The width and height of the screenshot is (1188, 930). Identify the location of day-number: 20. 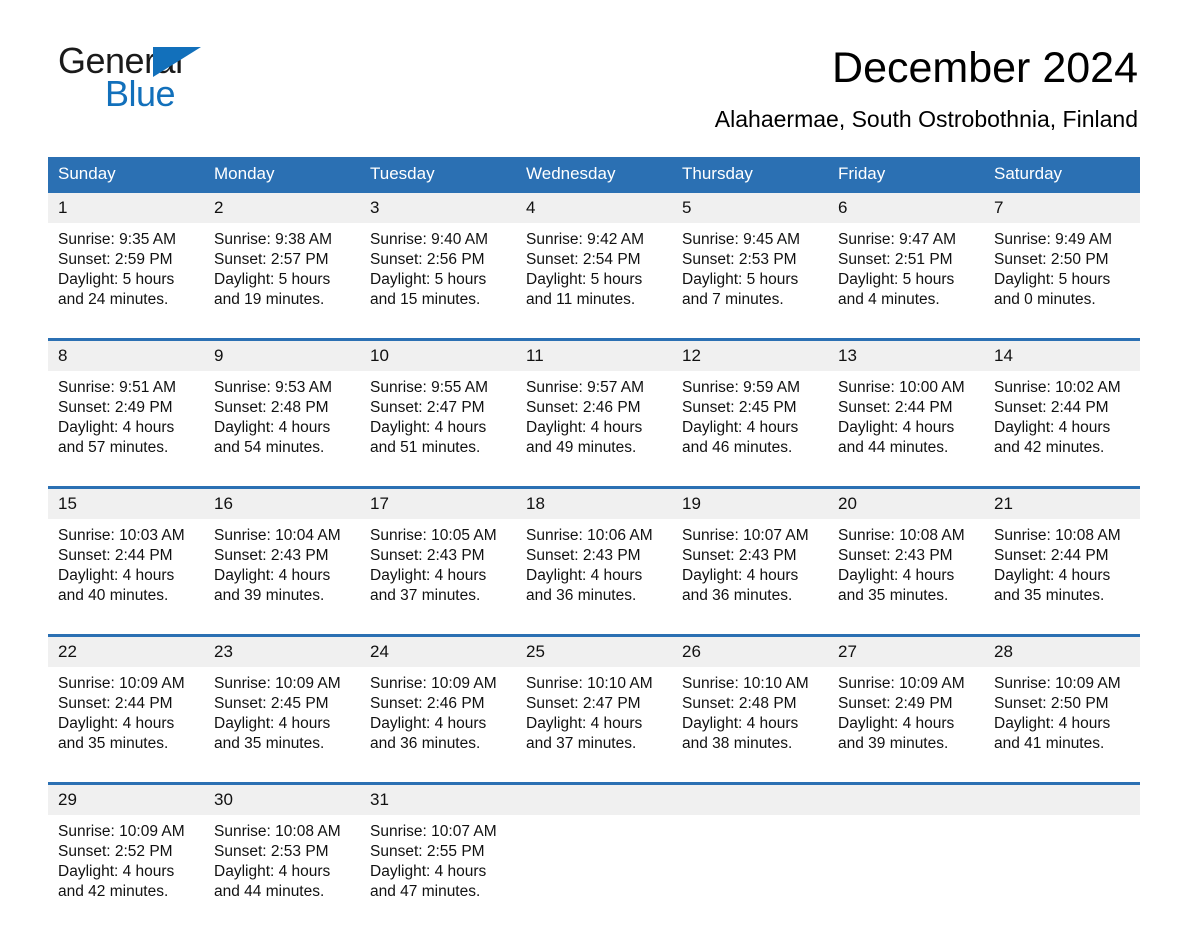
(906, 502).